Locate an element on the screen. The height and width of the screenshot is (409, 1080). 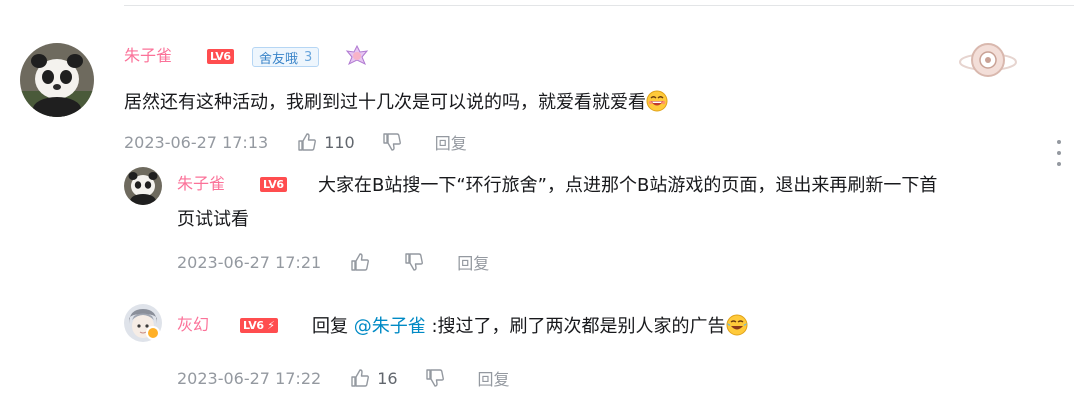
decoration-badge-icon is located at coordinates (357, 56).